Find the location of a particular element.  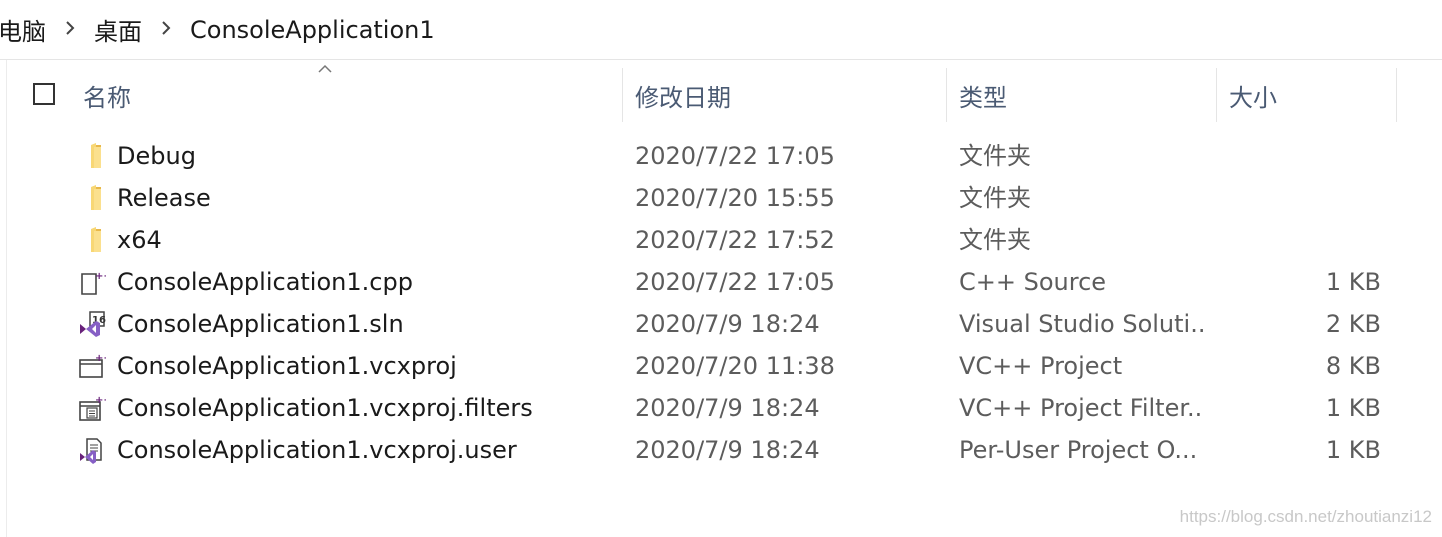

file-row: x64 2020/7/22 17:52 文件夹 is located at coordinates (729, 240).